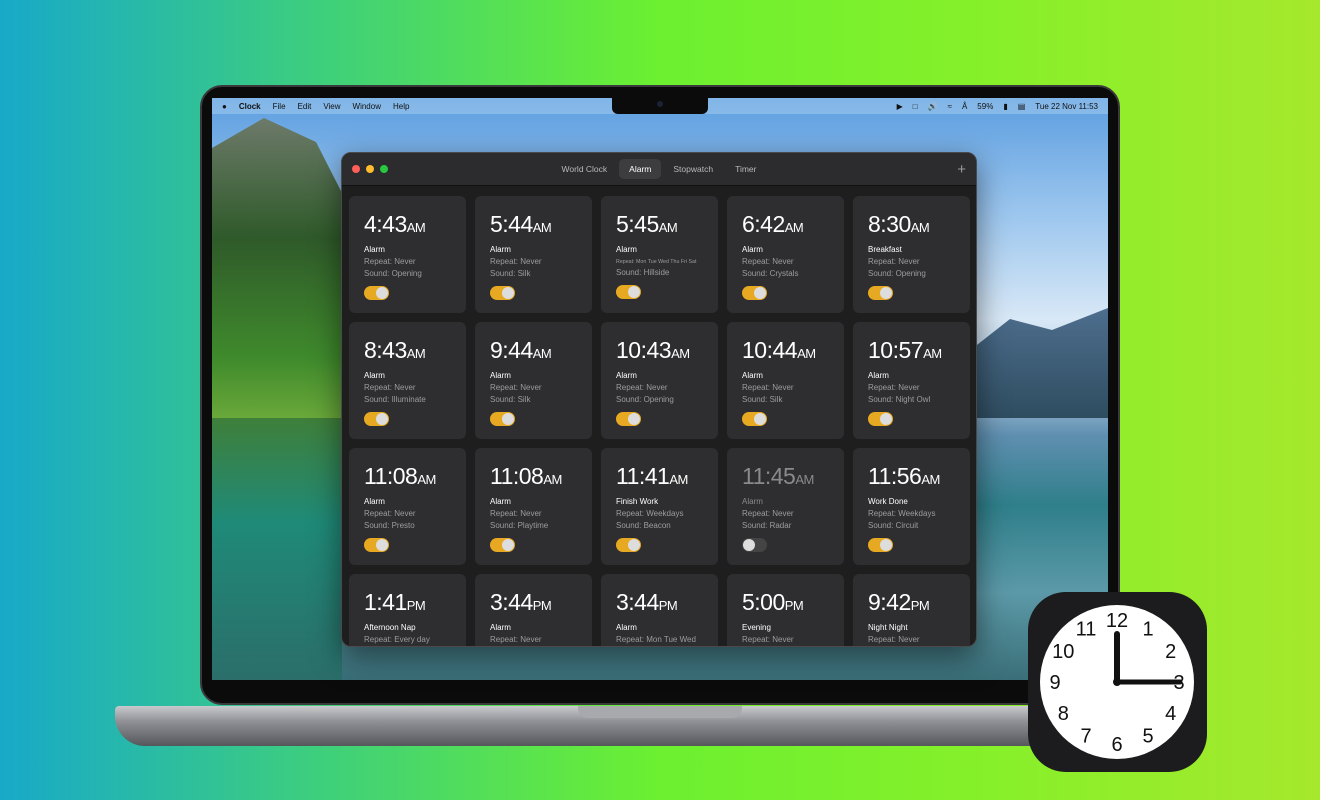 Image resolution: width=1320 pixels, height=800 pixels. What do you see at coordinates (693, 169) in the screenshot?
I see `tab-stopwatch: Stopwatch` at bounding box center [693, 169].